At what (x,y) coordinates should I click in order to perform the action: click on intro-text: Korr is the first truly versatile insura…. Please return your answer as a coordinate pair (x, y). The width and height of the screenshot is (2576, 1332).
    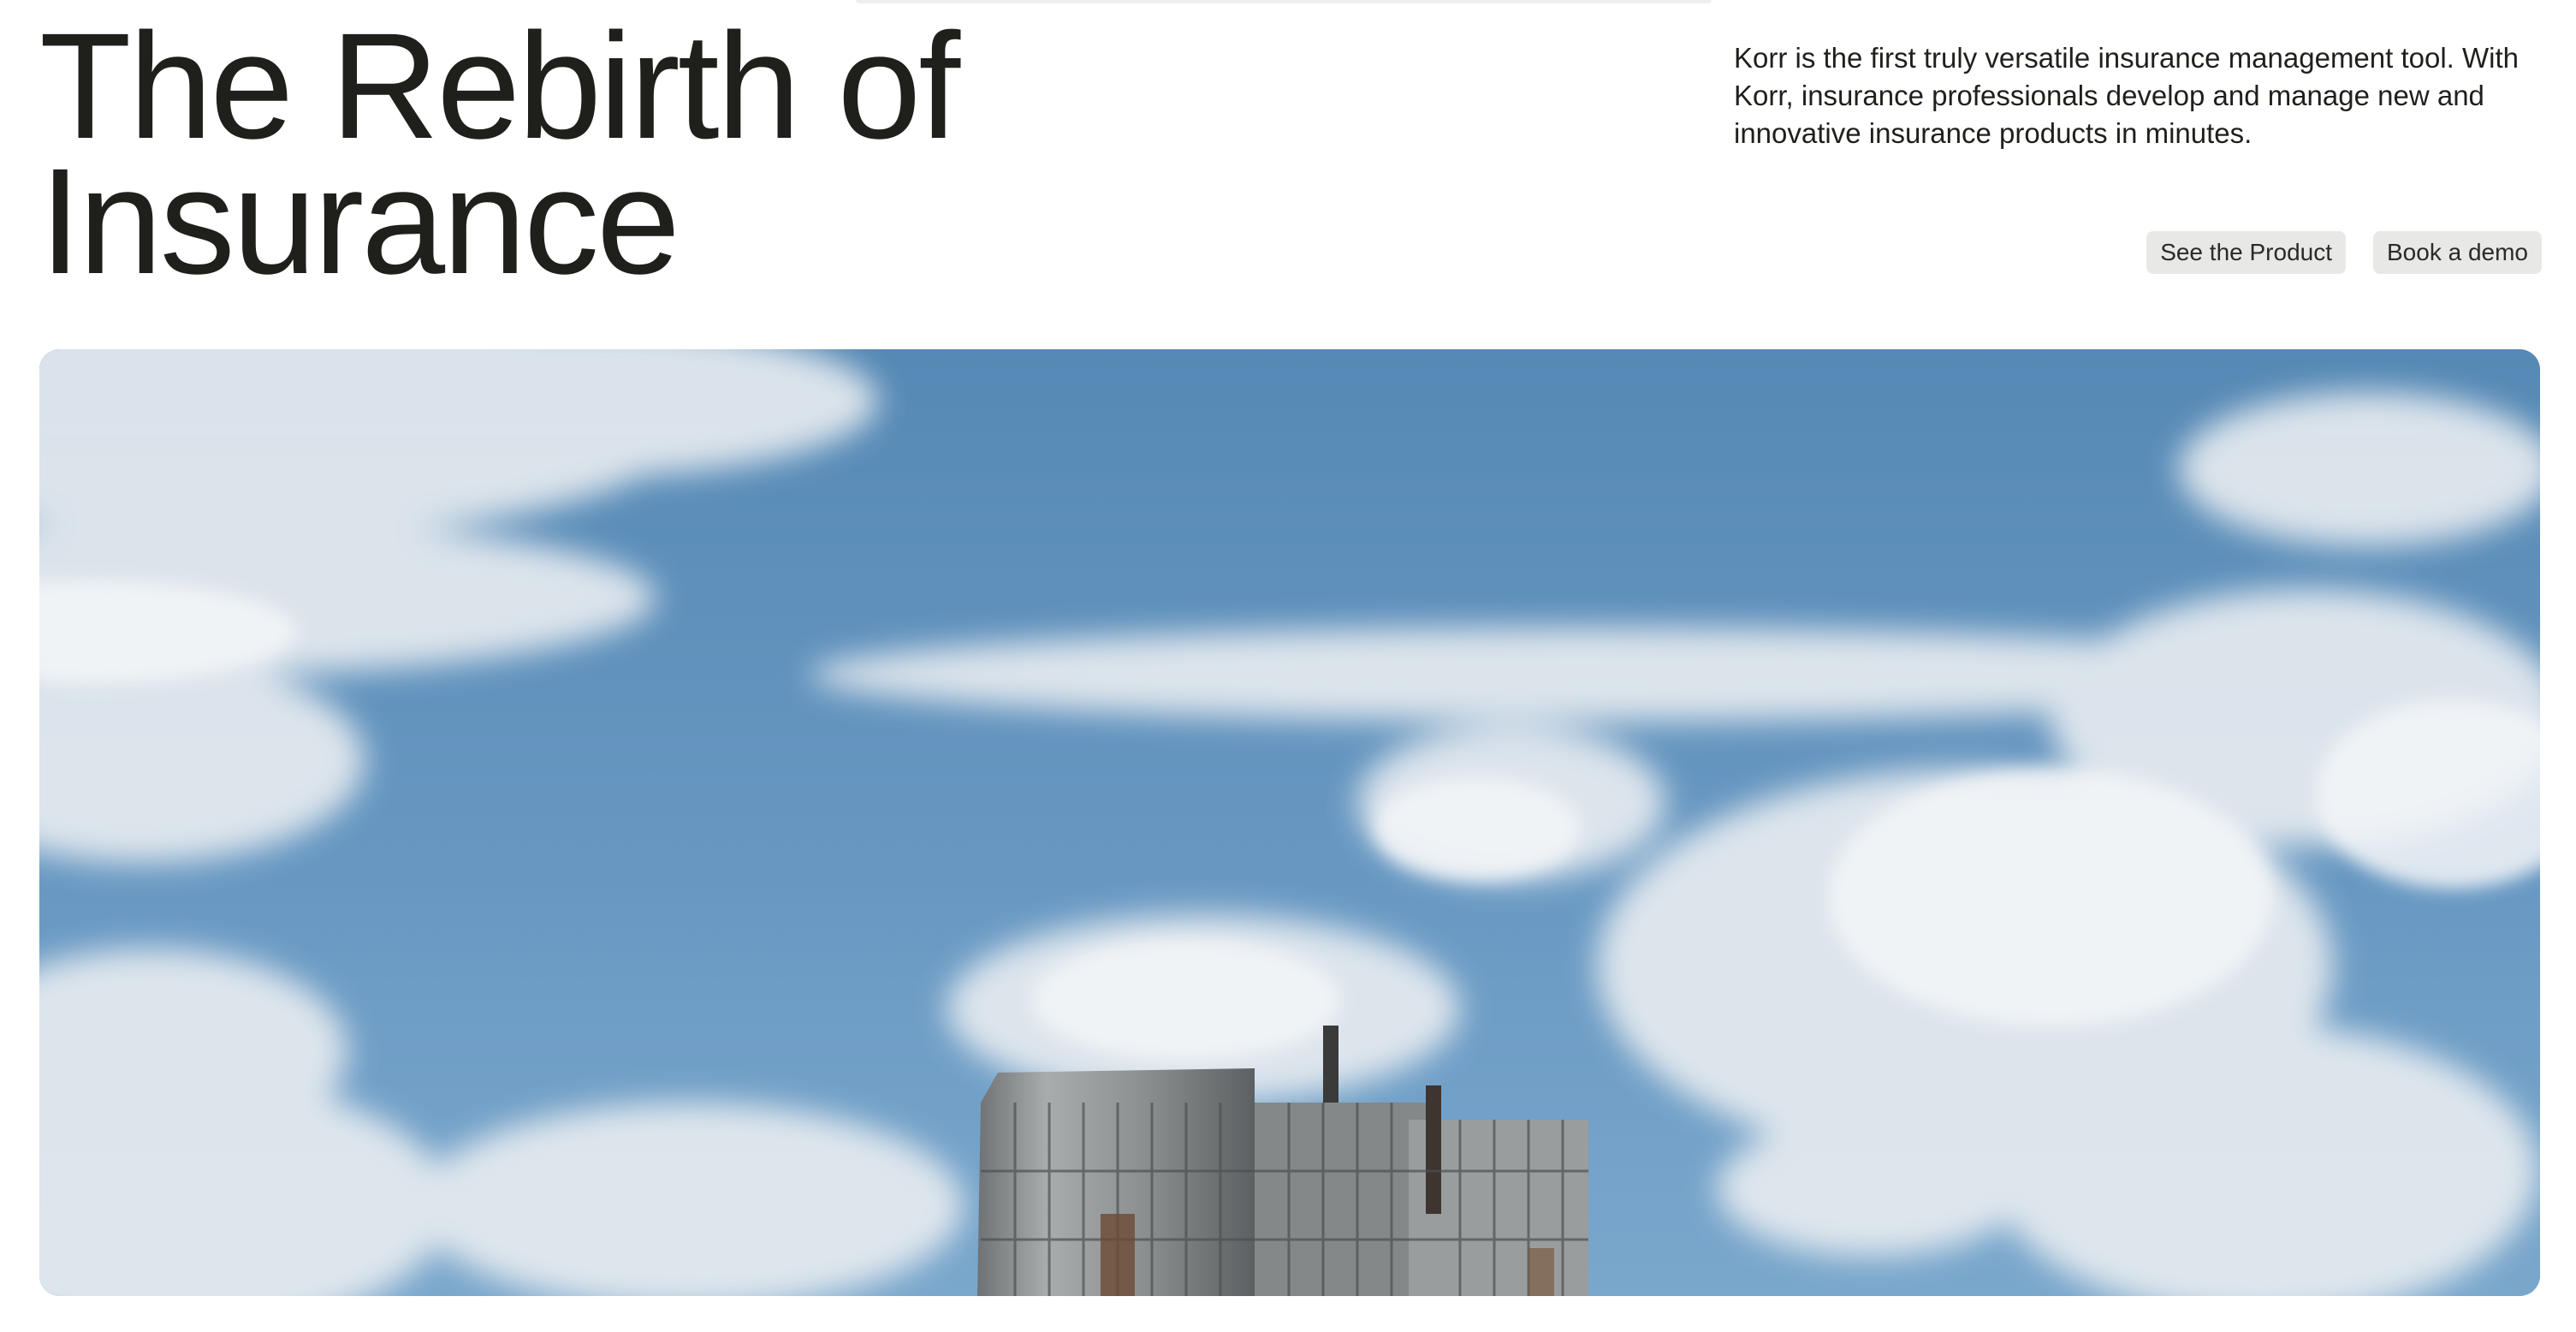
    Looking at the image, I should click on (2127, 95).